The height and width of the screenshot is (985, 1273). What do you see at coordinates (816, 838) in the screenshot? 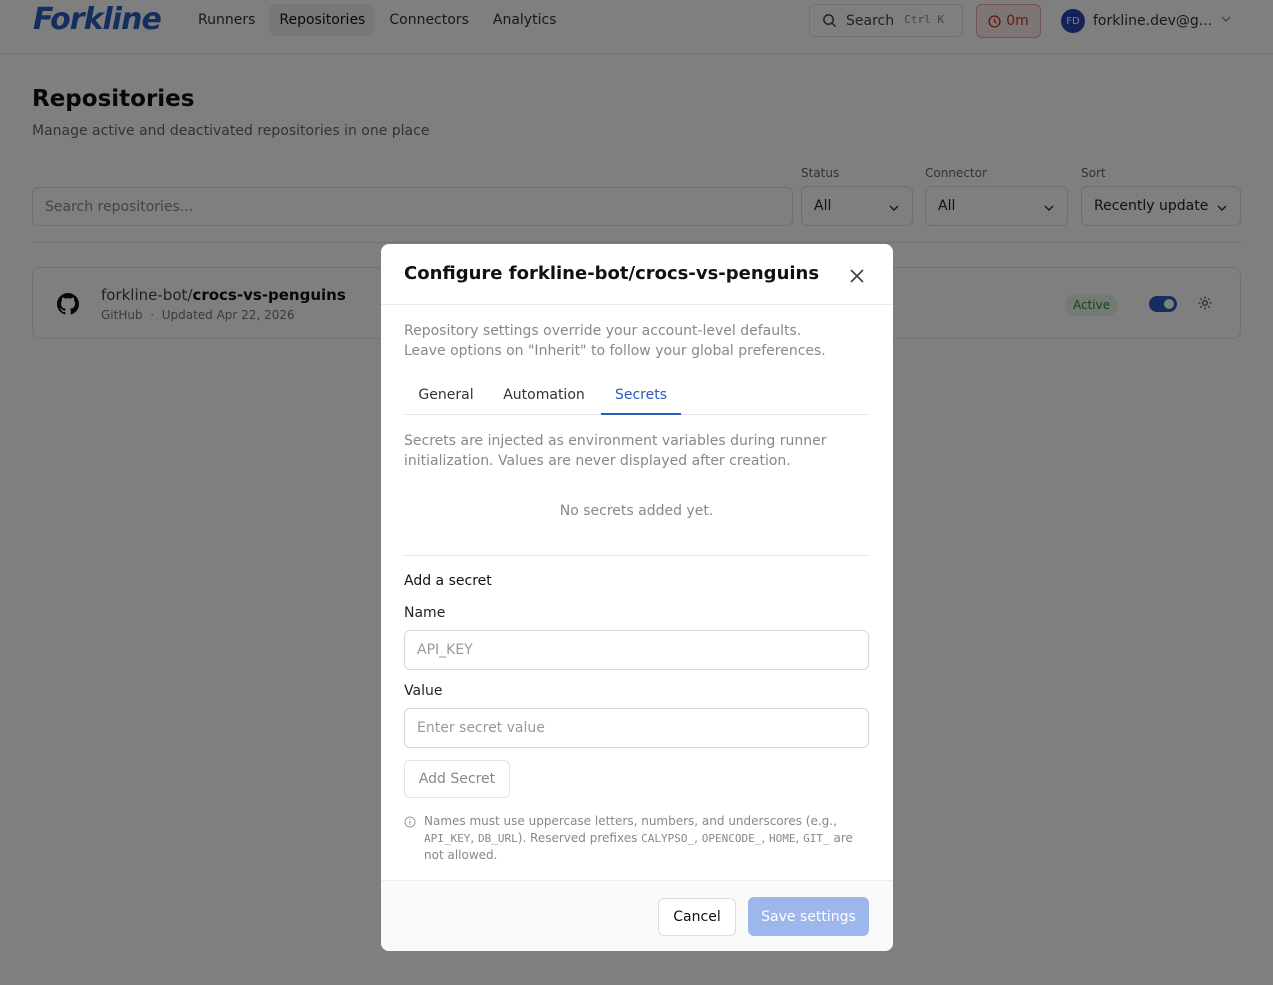
I see `hint-code: GIT_` at bounding box center [816, 838].